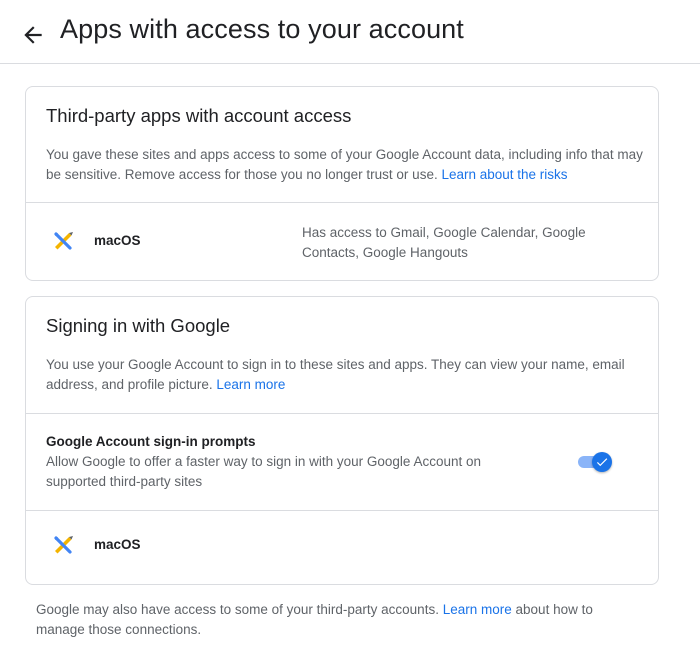  I want to click on learn-about-risks-link: Learn about the risks, so click(504, 174).